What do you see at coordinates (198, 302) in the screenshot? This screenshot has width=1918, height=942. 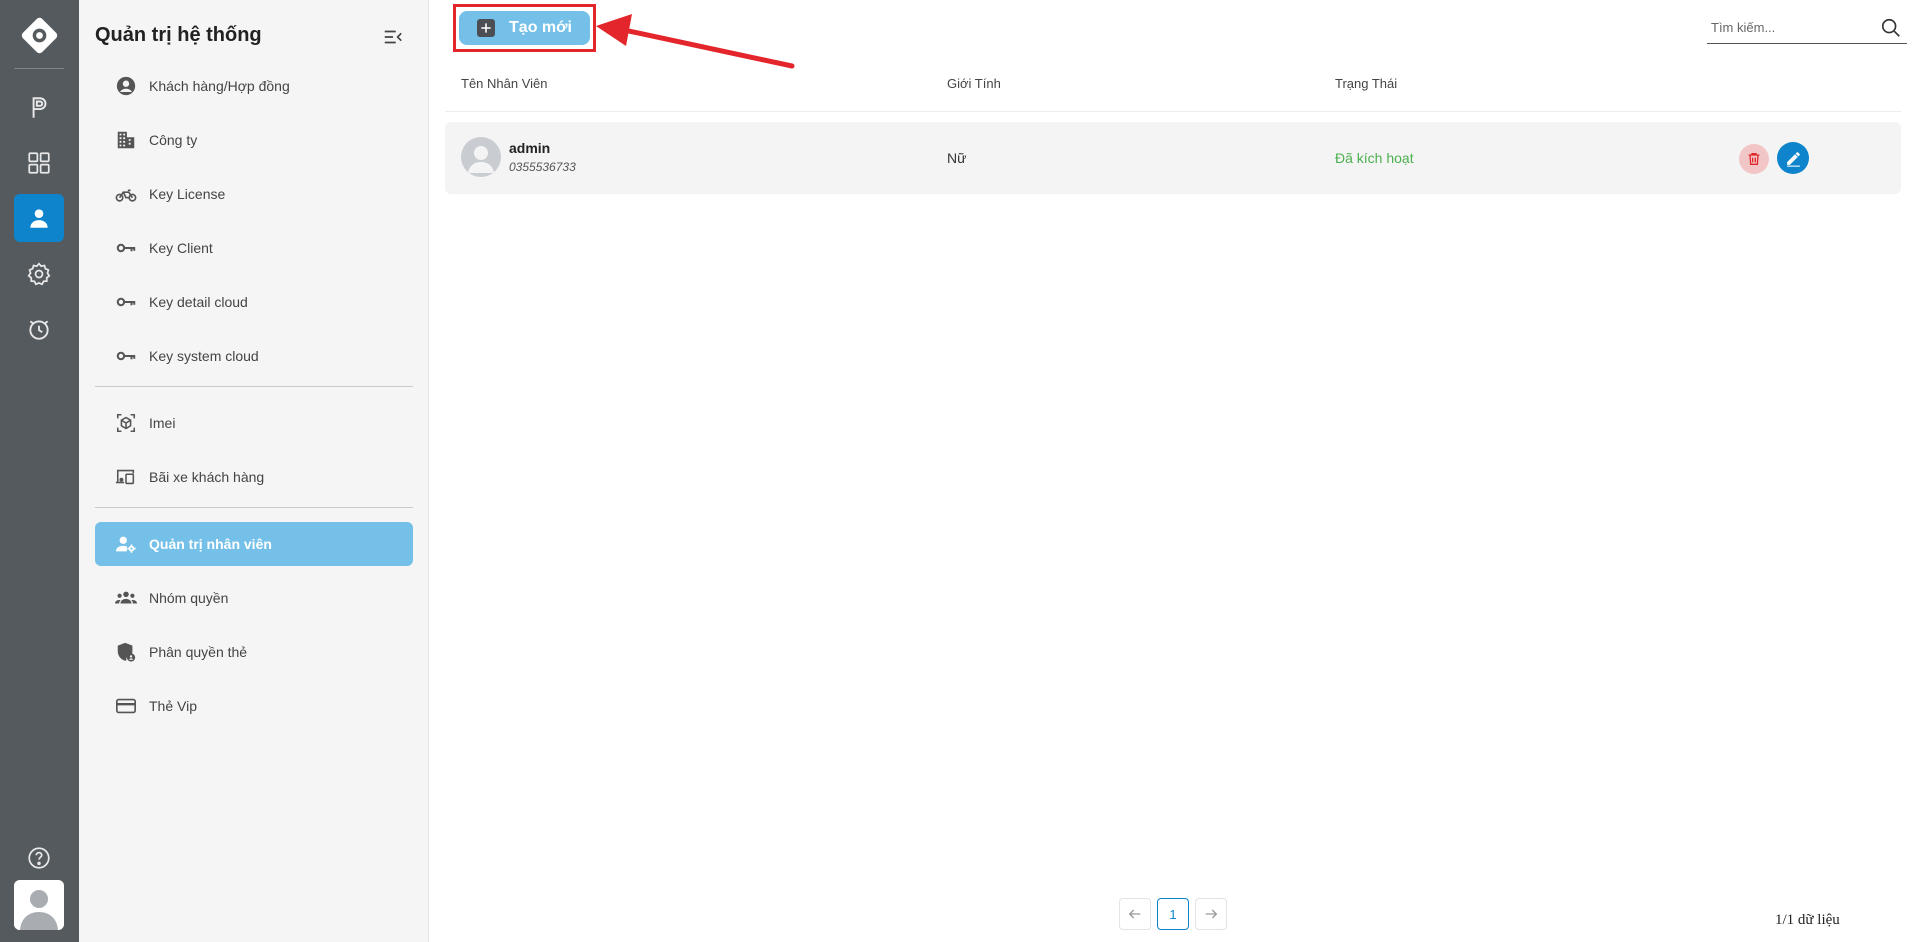 I see `menu-item-label: Key detail cloud` at bounding box center [198, 302].